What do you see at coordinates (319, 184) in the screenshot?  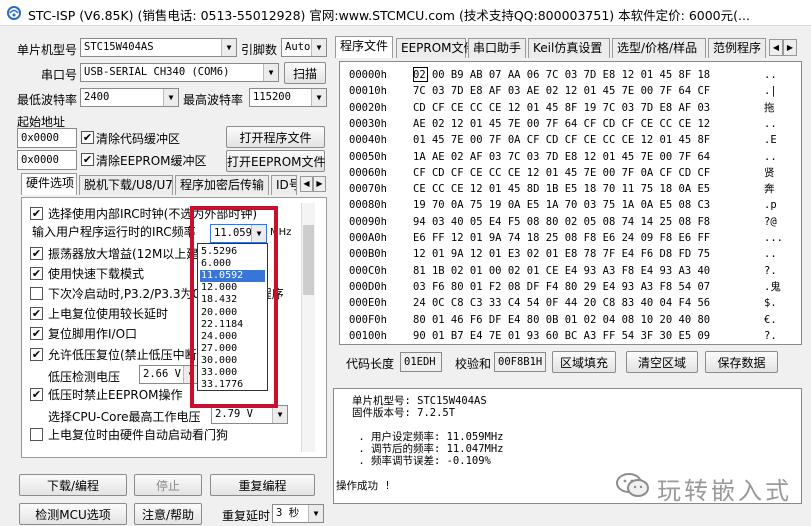 I see `tab-scroll-right-icon: ▶` at bounding box center [319, 184].